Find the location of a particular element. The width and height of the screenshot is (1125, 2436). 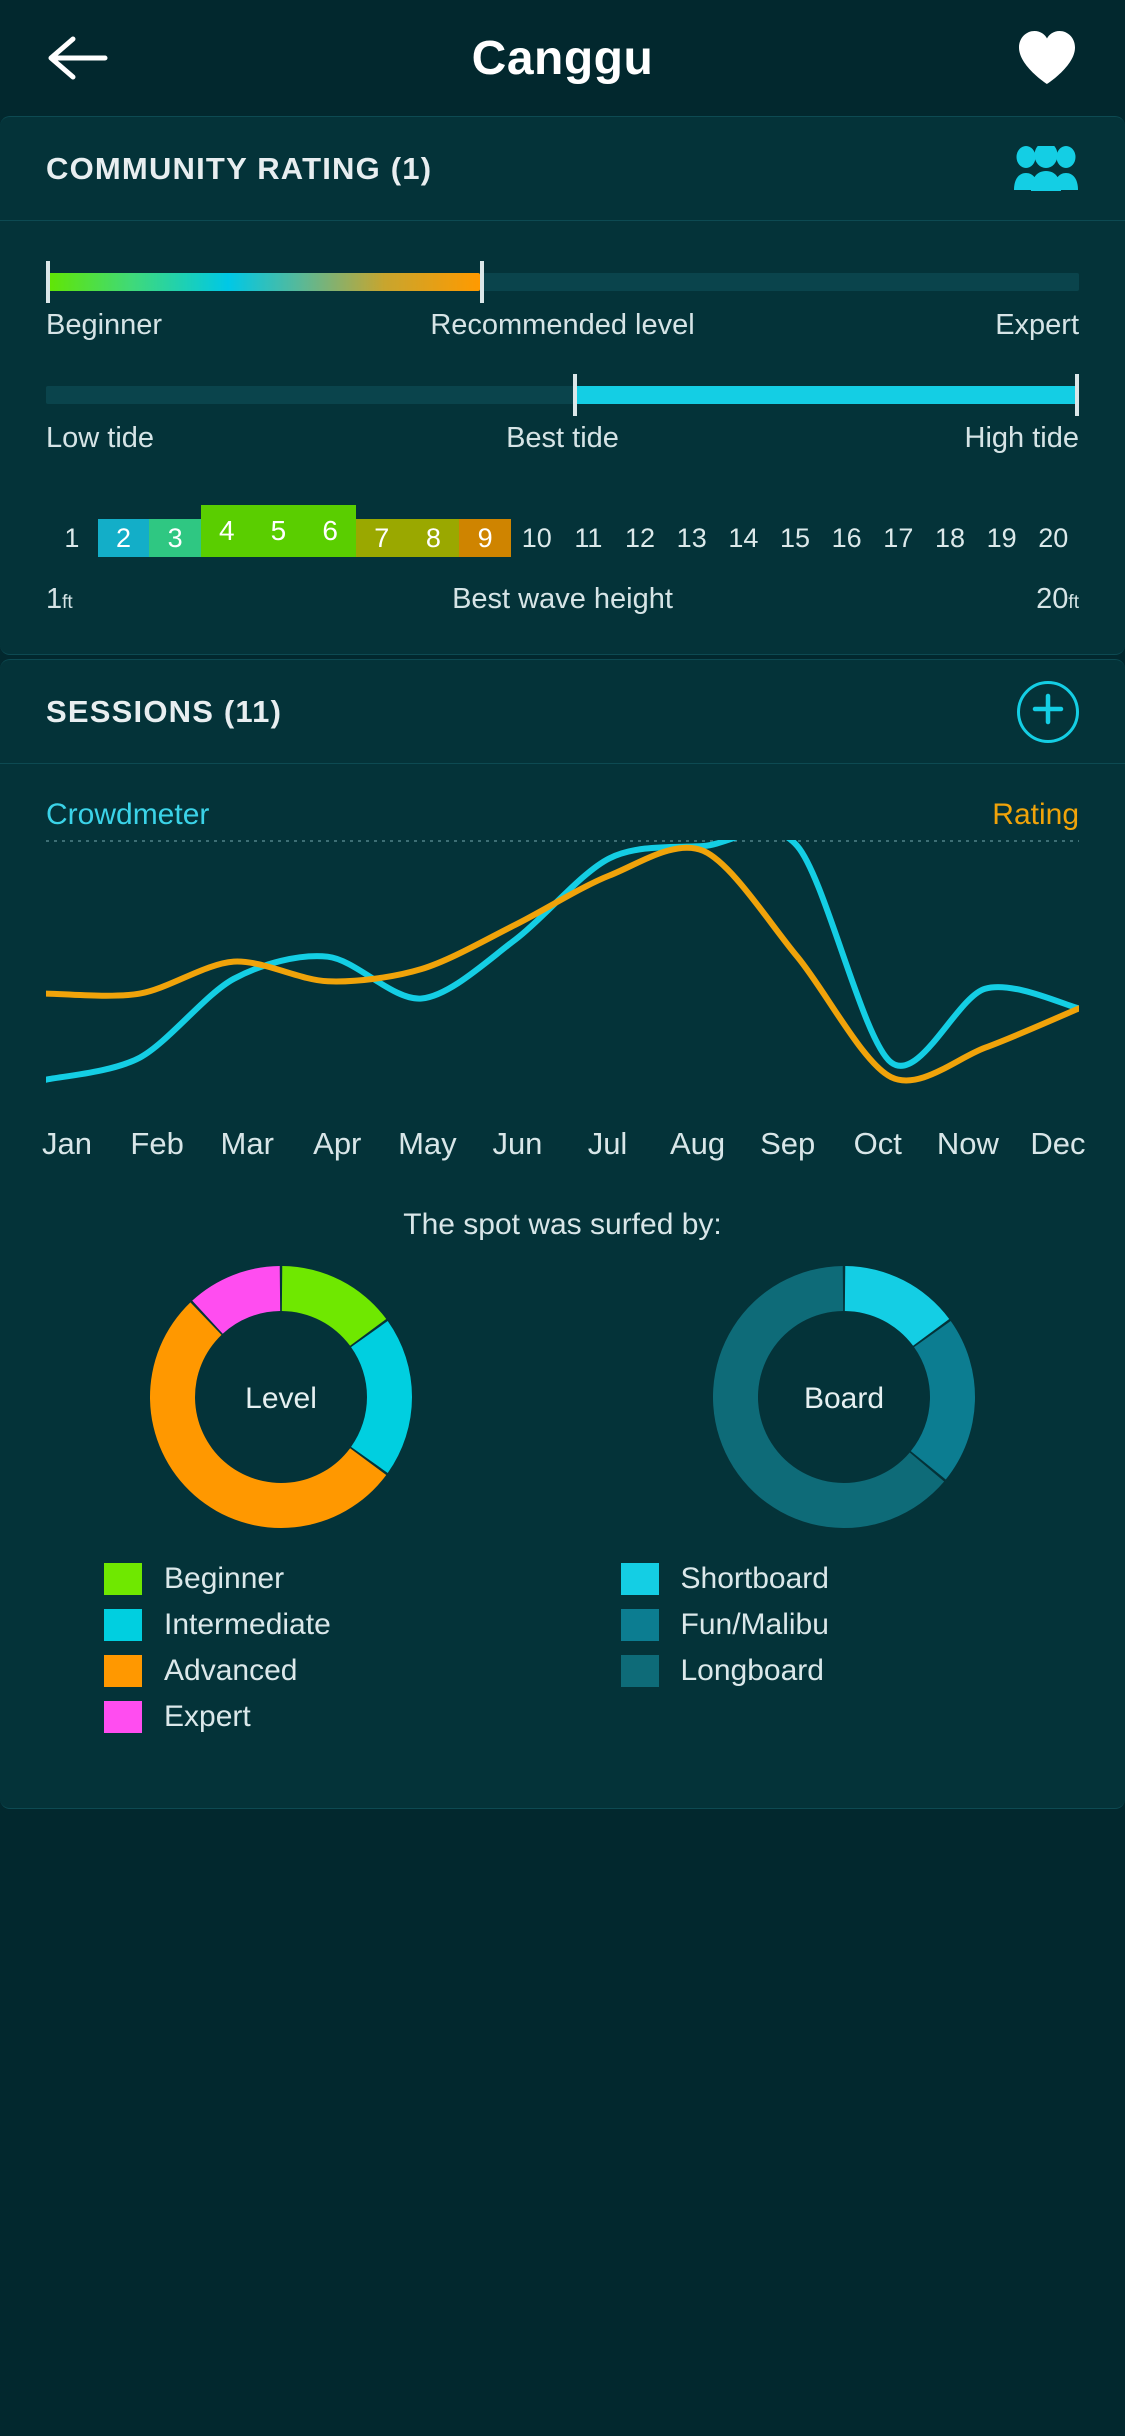

wave-height-tick: 19 is located at coordinates (1002, 538).